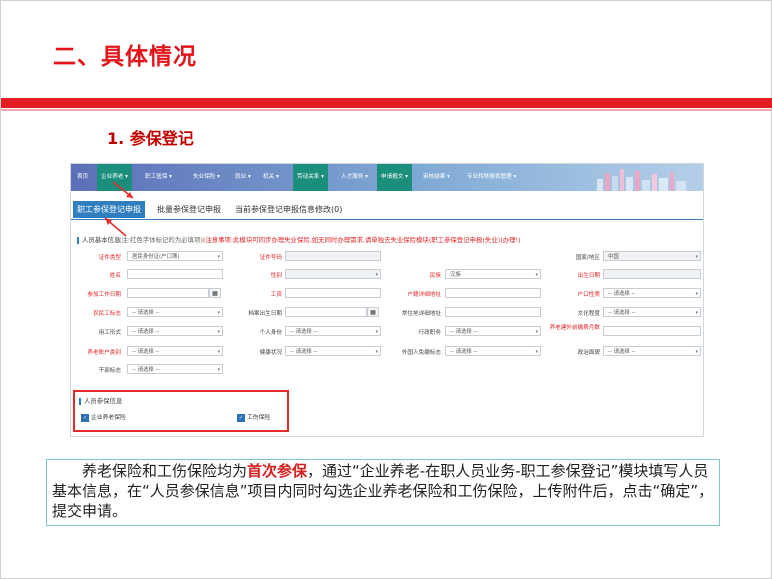  I want to click on education-value: -- 请选择 --, so click(622, 313).